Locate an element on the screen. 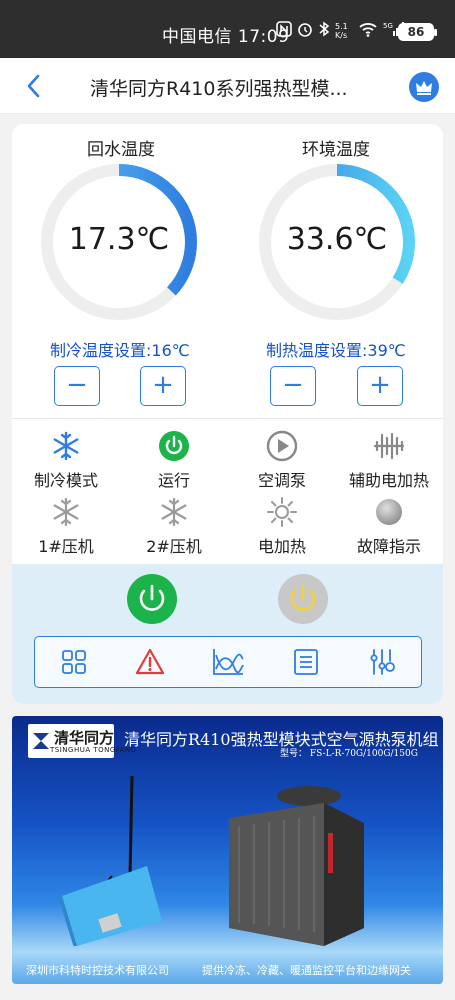 The image size is (455, 1000). alarm-warning-icon is located at coordinates (150, 662).